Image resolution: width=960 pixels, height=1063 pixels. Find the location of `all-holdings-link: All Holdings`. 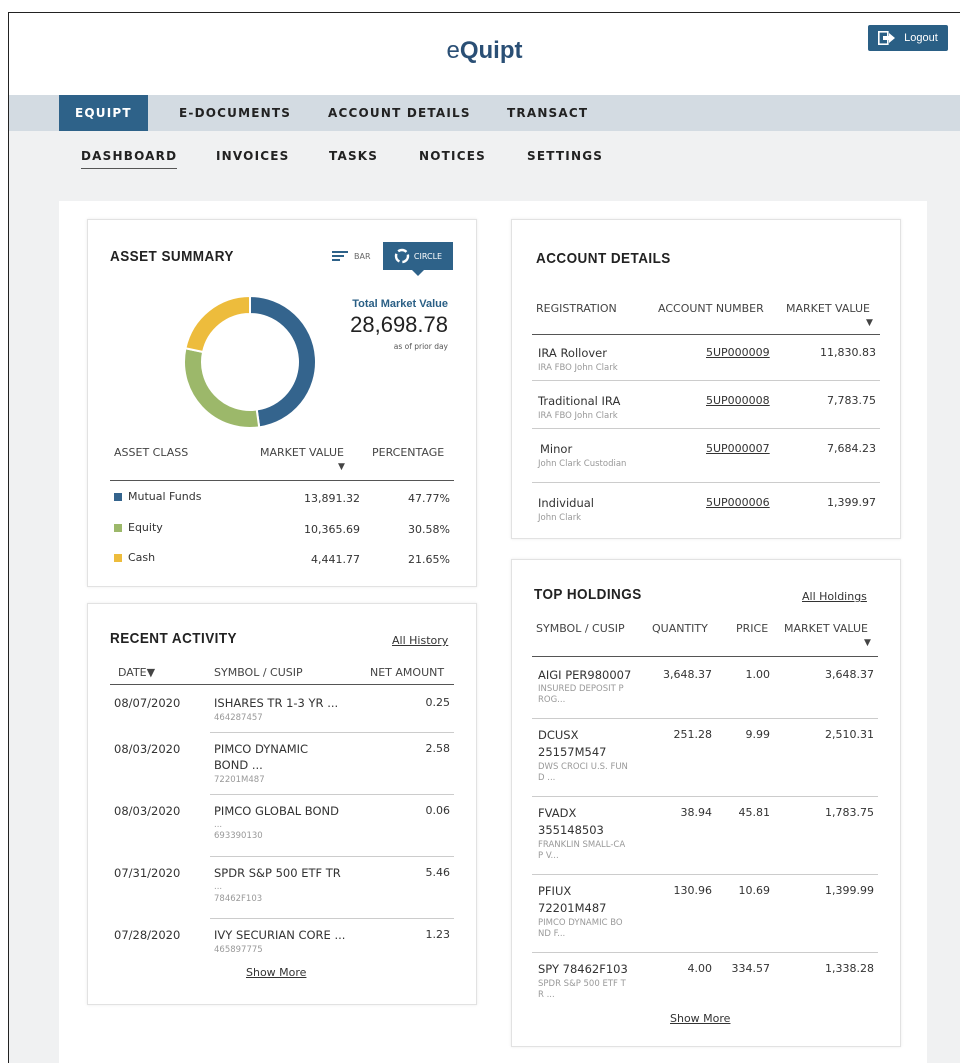

all-holdings-link: All Holdings is located at coordinates (834, 596).